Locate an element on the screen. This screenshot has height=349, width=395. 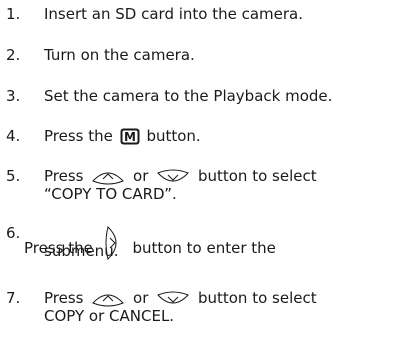
step-text: Insert an SD card into the camera. is located at coordinates (174, 14).